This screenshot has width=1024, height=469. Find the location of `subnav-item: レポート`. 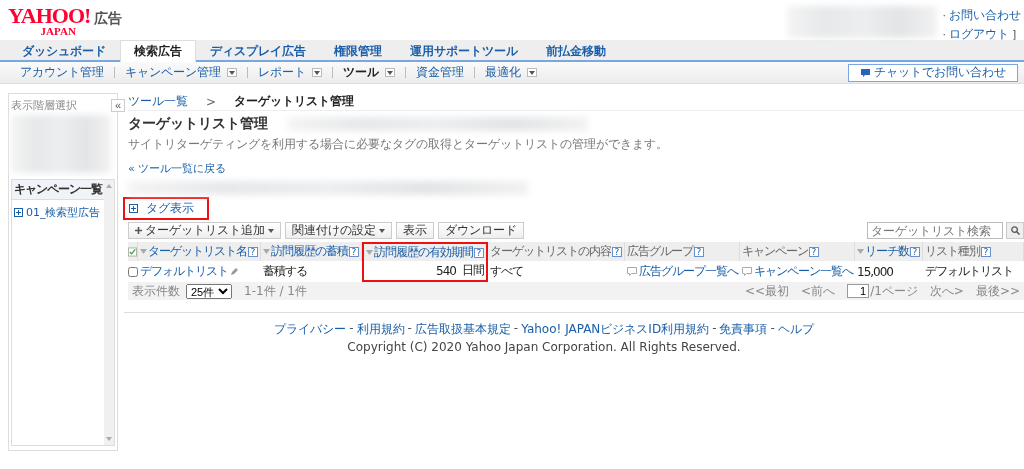

subnav-item: レポート is located at coordinates (290, 72).